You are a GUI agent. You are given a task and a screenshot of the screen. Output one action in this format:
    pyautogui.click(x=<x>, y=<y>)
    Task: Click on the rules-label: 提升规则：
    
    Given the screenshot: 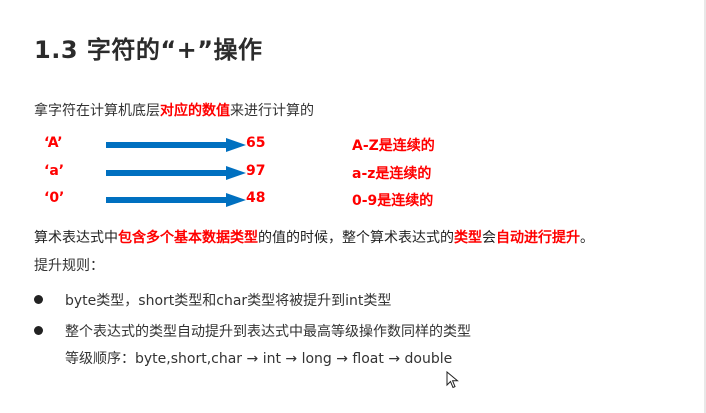 What is the action you would take?
    pyautogui.click(x=69, y=266)
    